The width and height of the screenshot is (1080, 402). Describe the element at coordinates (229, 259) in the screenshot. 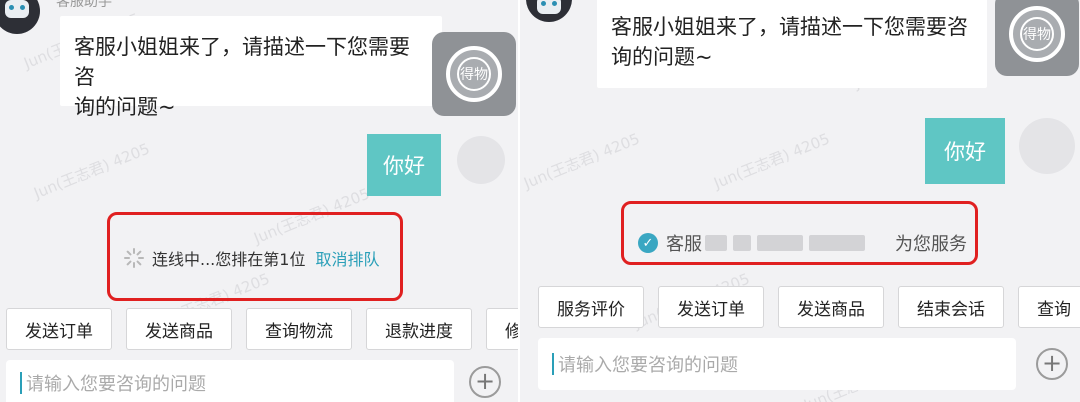

I see `queue-status-text: 连线中...您排在第1位` at that location.